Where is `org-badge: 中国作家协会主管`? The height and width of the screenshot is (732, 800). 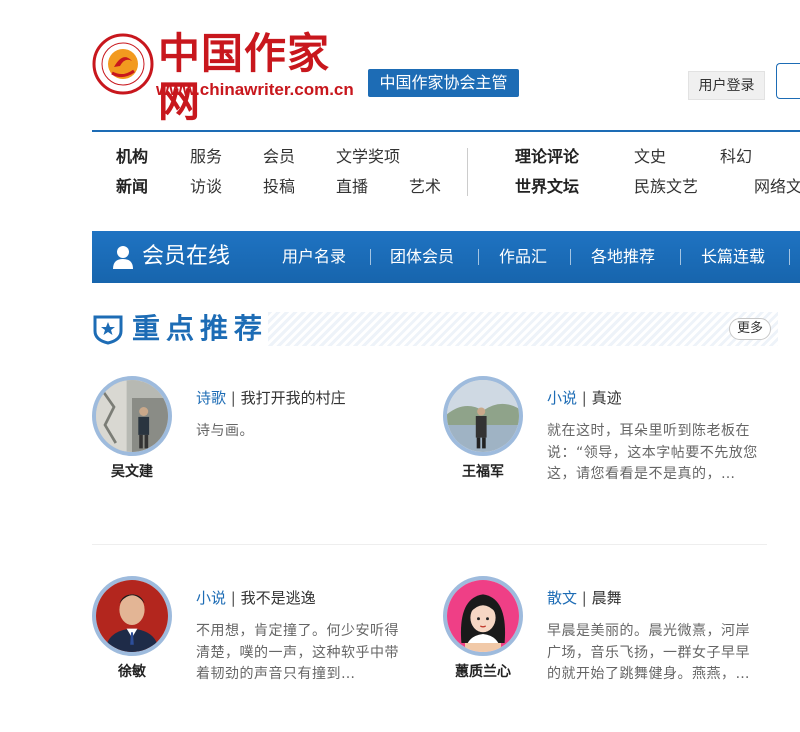
org-badge: 中国作家协会主管 is located at coordinates (443, 83).